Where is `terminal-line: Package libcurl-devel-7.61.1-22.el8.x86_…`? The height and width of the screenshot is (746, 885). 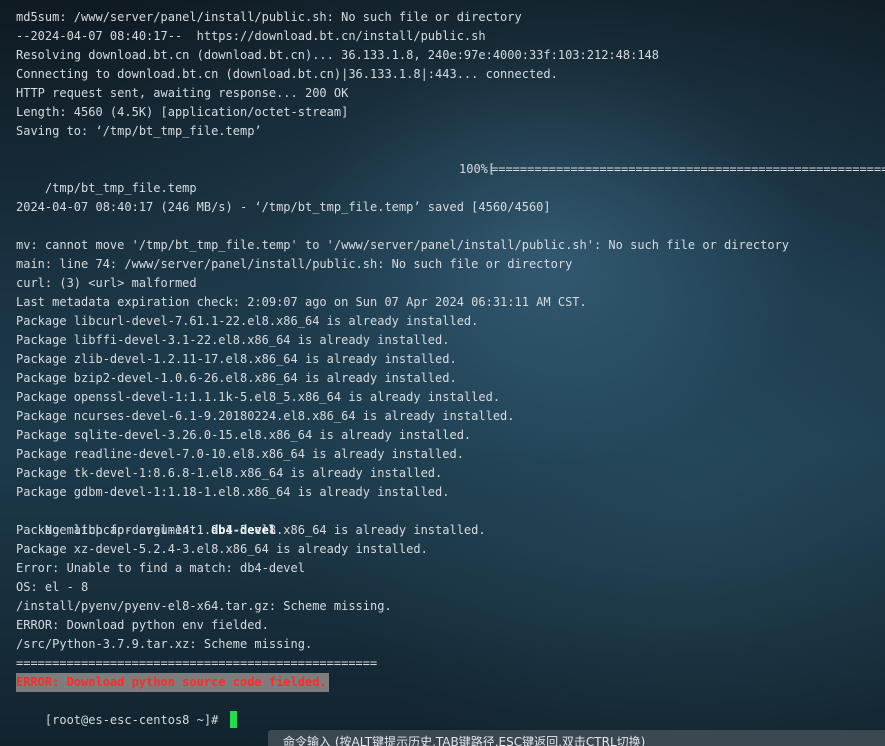 terminal-line: Package libcurl-devel-7.61.1-22.el8.x86_… is located at coordinates (247, 321).